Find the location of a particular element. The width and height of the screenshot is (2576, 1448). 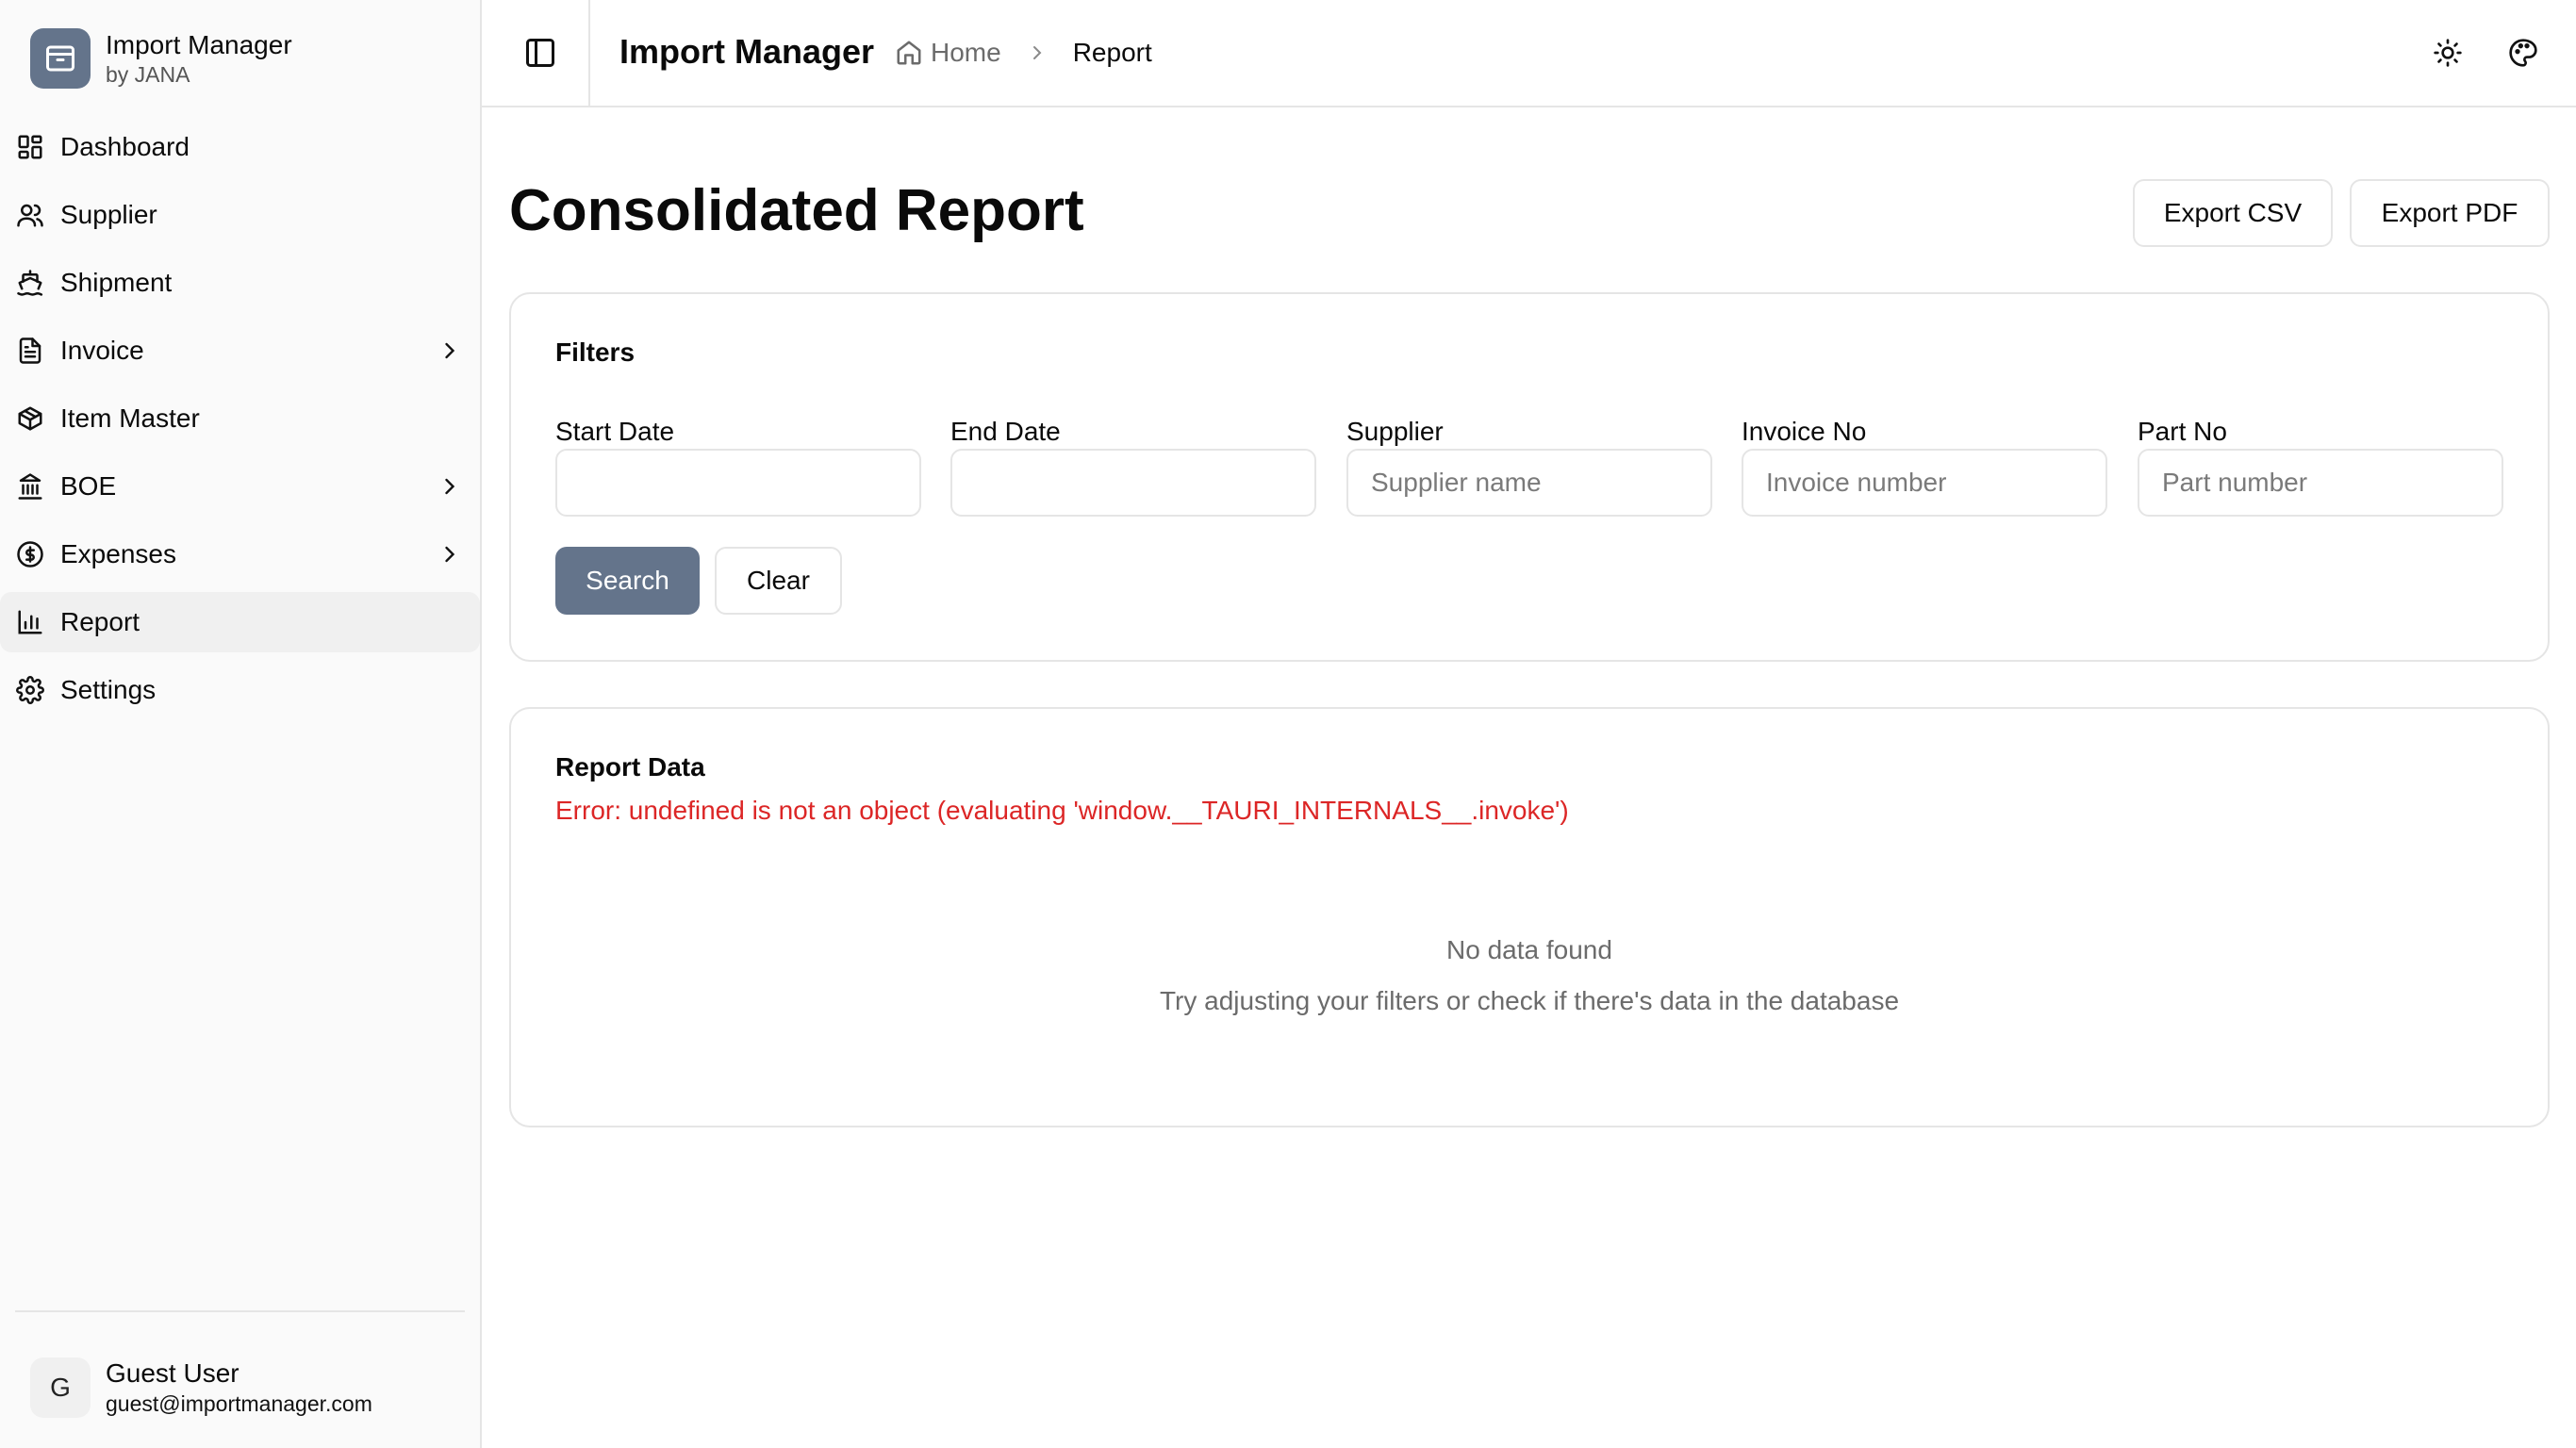

palette-button is located at coordinates (2523, 53).